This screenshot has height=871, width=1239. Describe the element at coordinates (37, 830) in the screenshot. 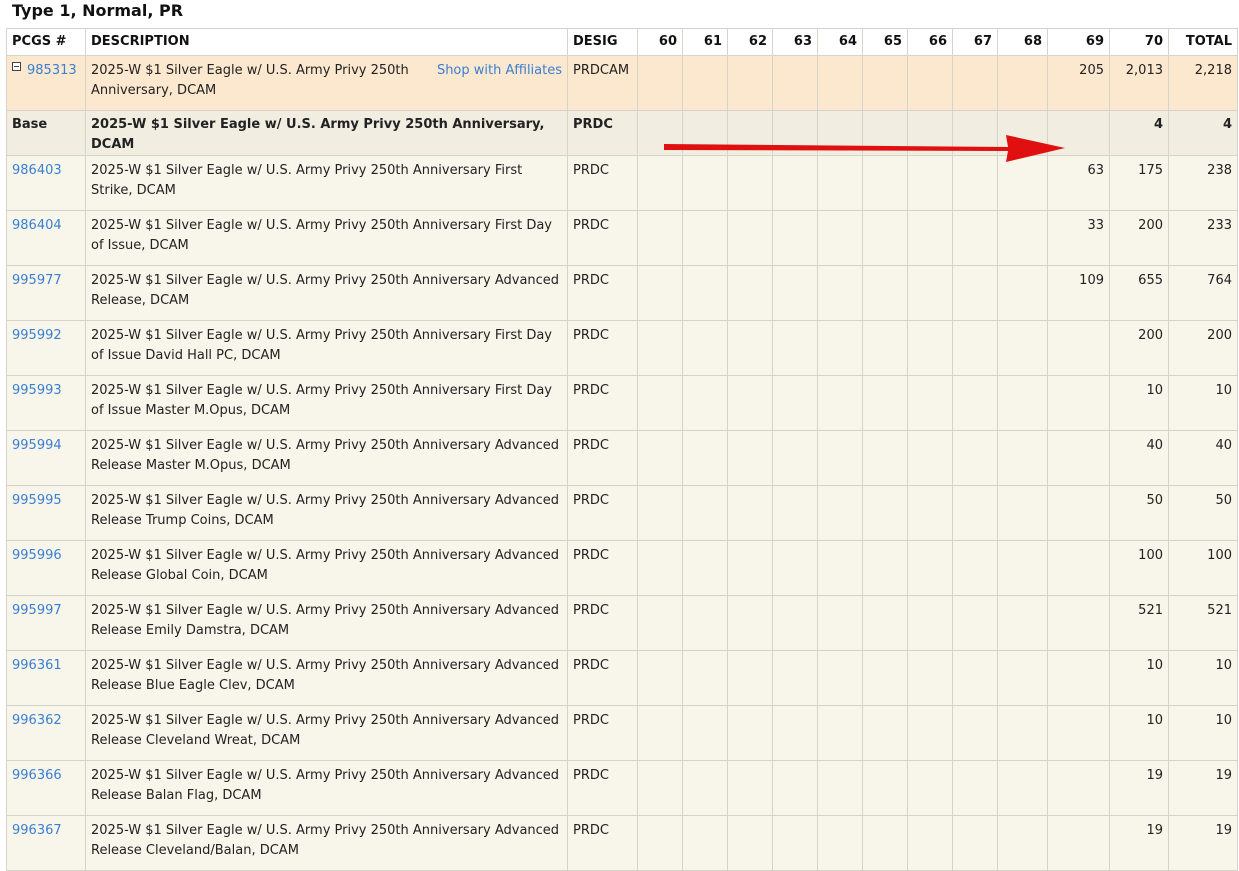

I see `pcgs-number-link: 996367` at that location.